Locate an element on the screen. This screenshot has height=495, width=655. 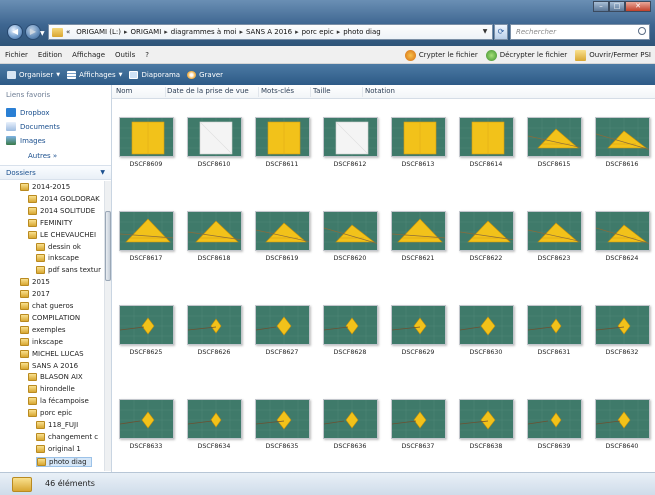
favorite-dropbox: Dropbox is located at coordinates (28, 112).